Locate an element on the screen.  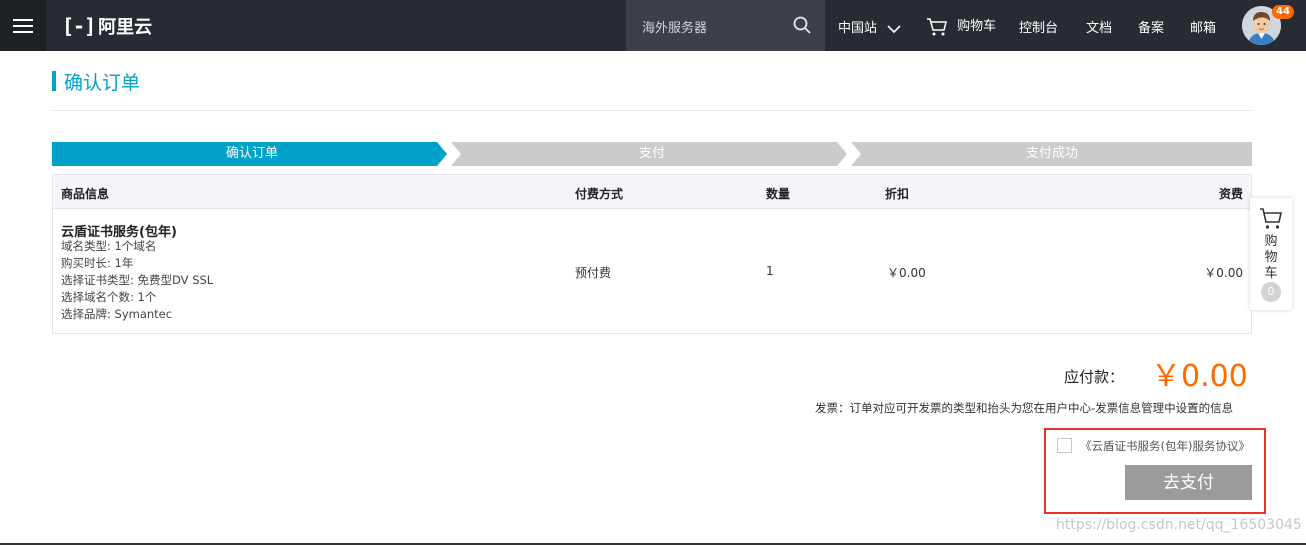
chevron-down-icon is located at coordinates (894, 28).